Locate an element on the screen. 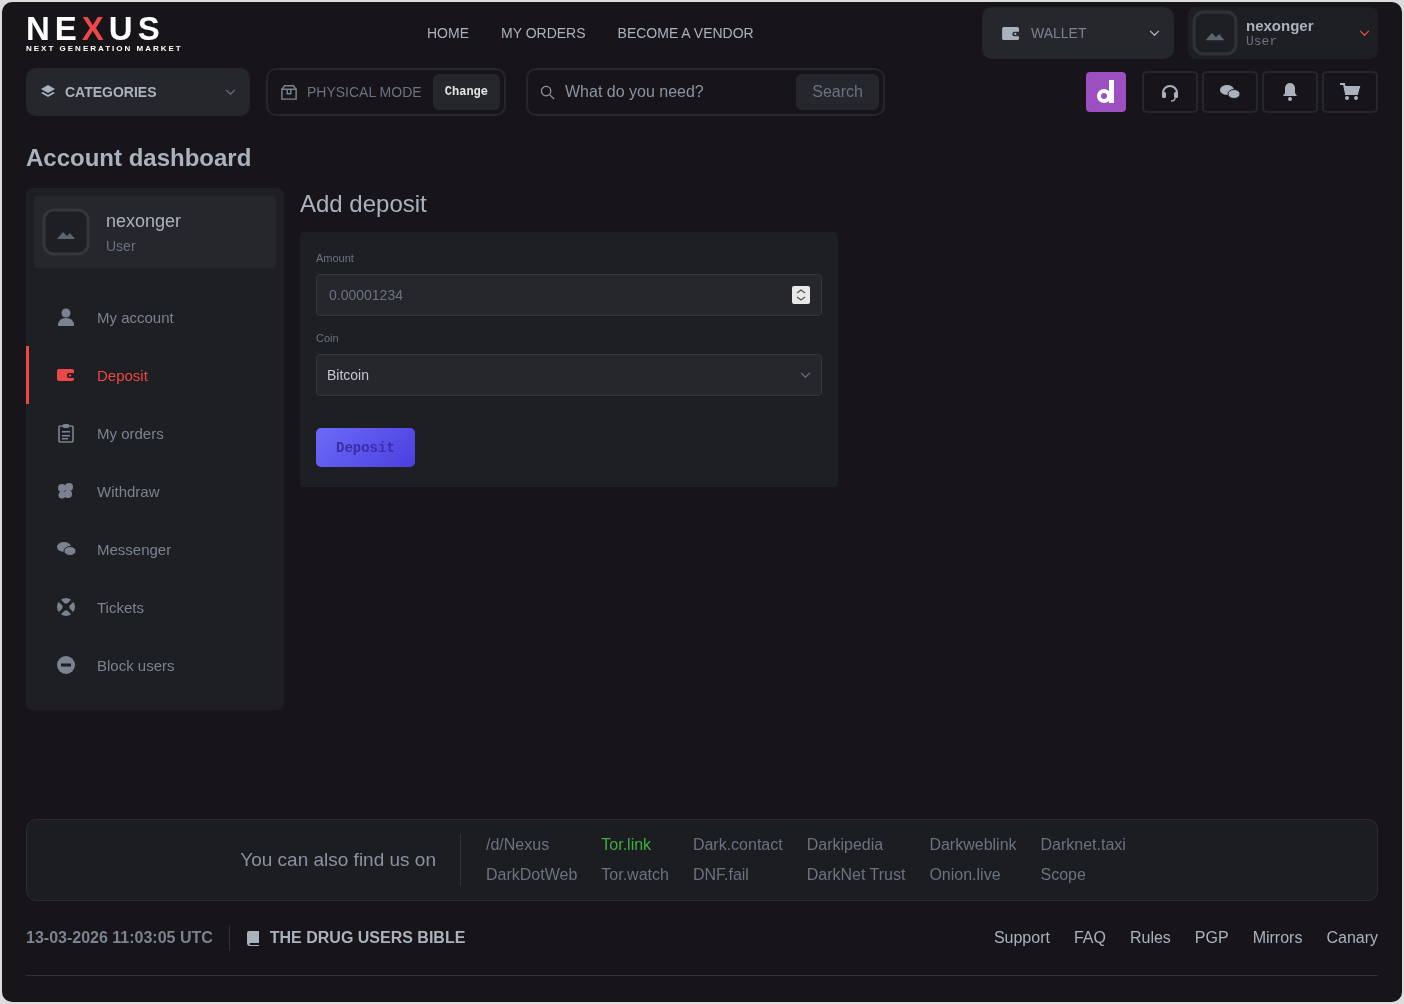  book-icon is located at coordinates (252, 938).